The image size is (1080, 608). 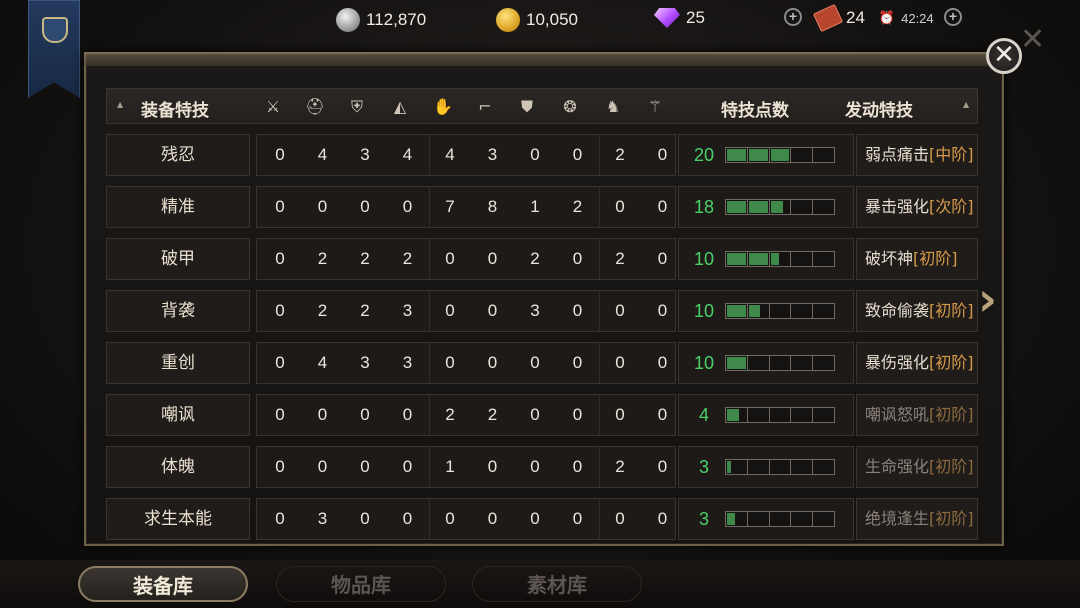 What do you see at coordinates (396, 19) in the screenshot?
I see `silver-amount: 112,870` at bounding box center [396, 19].